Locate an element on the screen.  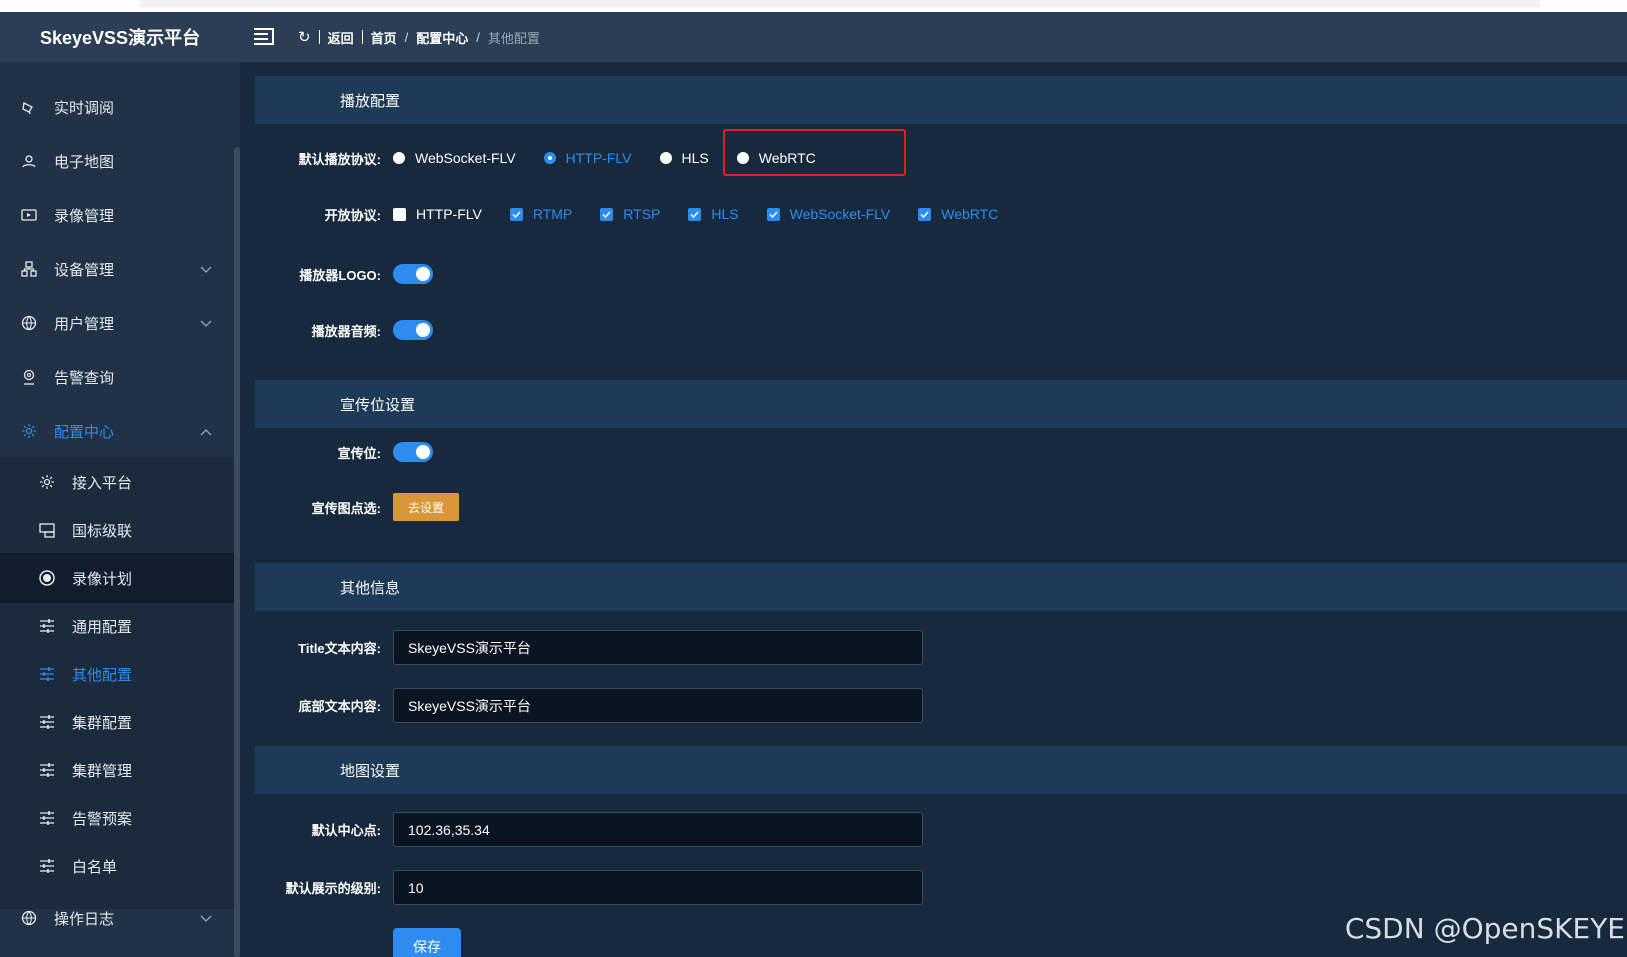
sidebar-subitem-alarm-plan: 告警预案 is located at coordinates (117, 818).